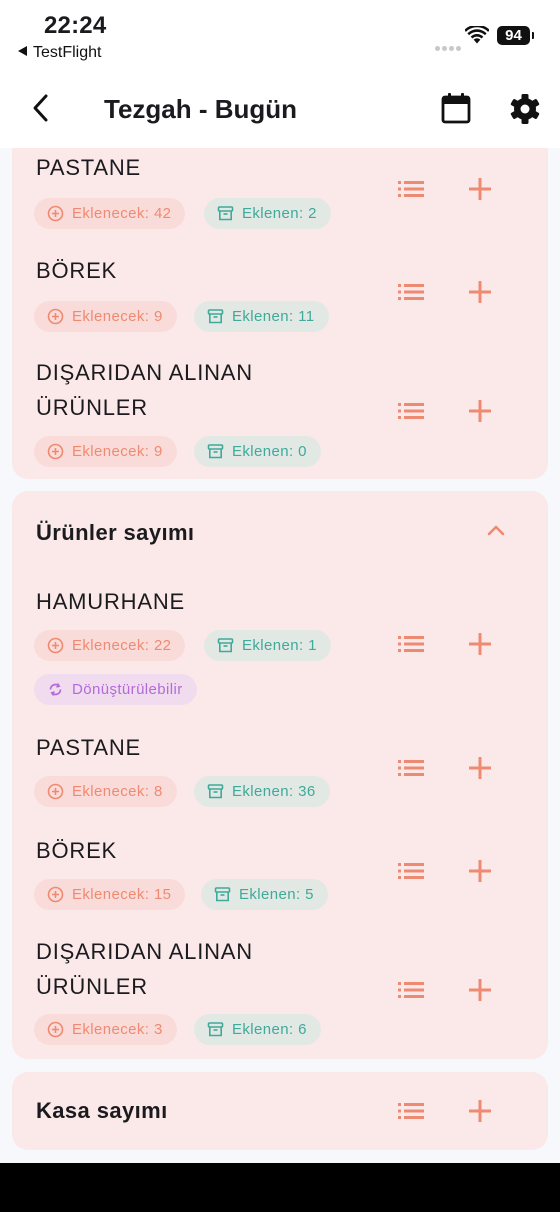 This screenshot has width=560, height=1212. I want to click on back-button, so click(42, 108).